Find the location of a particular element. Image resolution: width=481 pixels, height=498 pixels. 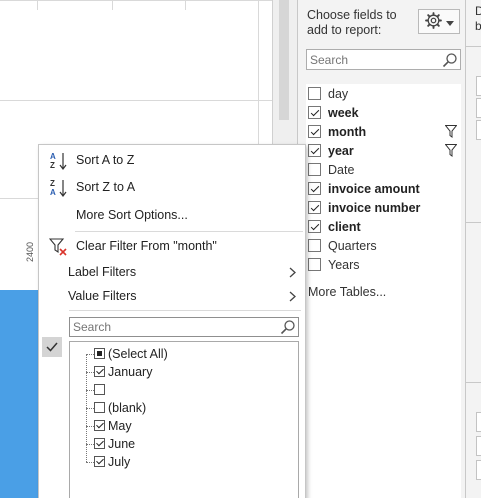

axis-tick-label: 2400 is located at coordinates (30, 251).